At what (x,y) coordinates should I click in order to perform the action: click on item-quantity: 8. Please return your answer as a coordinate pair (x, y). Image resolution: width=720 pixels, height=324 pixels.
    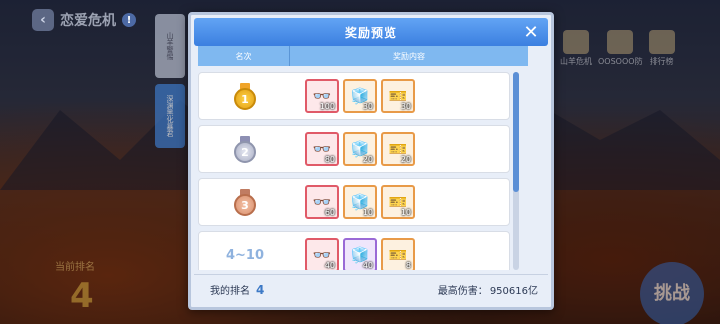
    Looking at the image, I should click on (408, 265).